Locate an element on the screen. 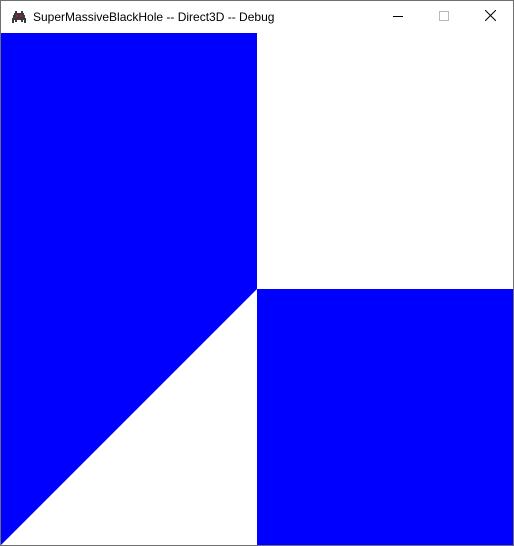 This screenshot has height=546, width=514. minimize-icon is located at coordinates (398, 17).